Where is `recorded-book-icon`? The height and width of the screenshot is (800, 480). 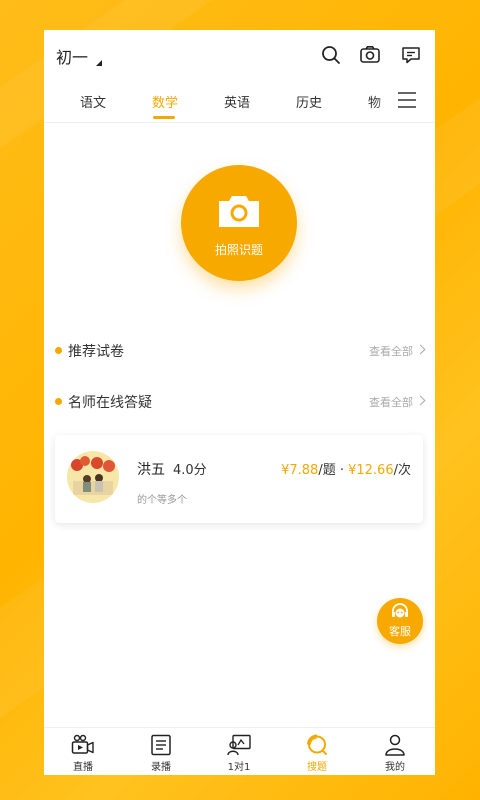 recorded-book-icon is located at coordinates (161, 745).